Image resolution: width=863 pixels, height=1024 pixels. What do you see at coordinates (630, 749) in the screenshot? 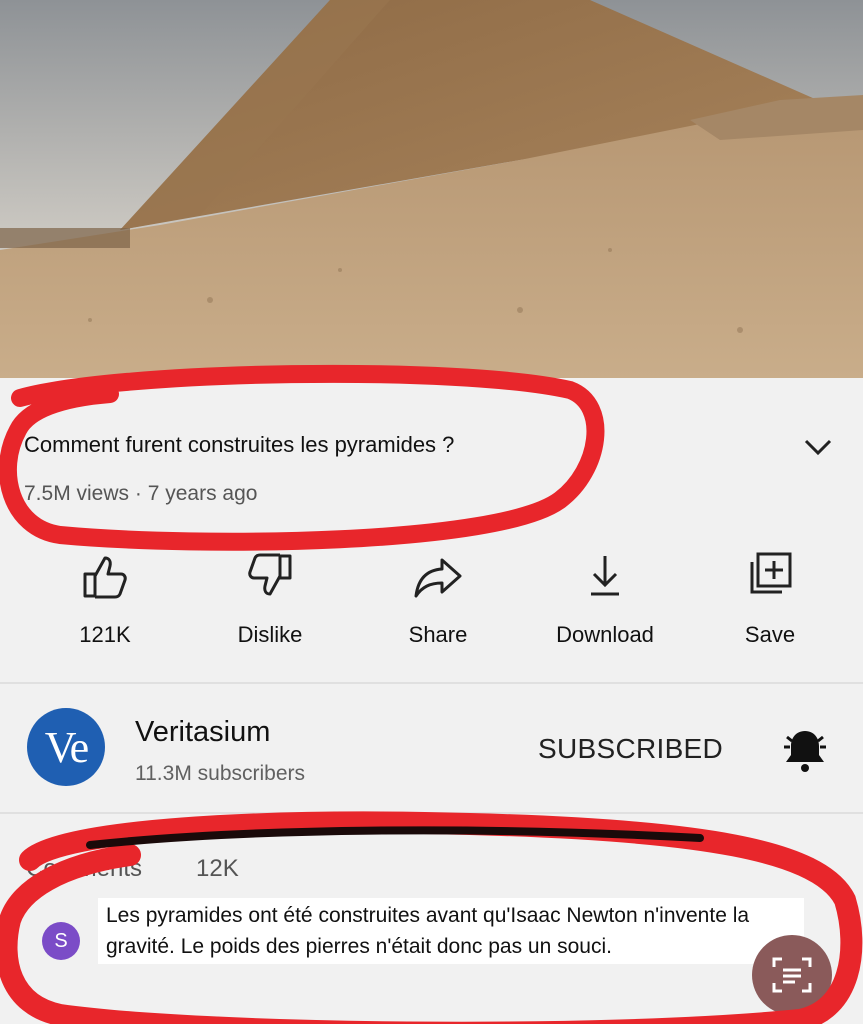
I see `subscribed-button: SUBSCRIBED` at bounding box center [630, 749].